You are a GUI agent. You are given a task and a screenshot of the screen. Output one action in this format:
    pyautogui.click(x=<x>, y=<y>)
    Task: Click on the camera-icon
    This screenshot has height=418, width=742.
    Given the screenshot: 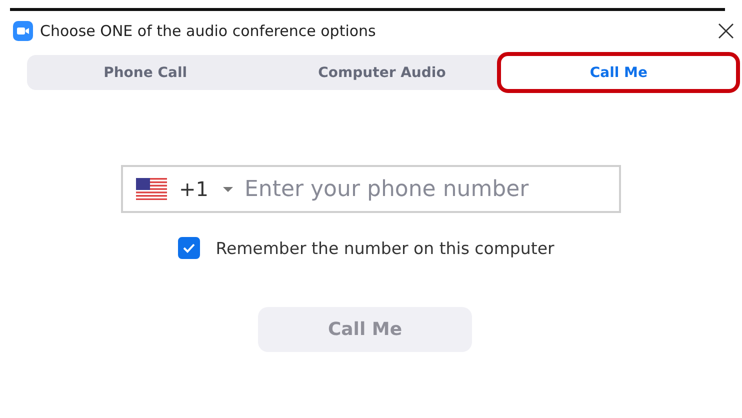 What is the action you would take?
    pyautogui.click(x=23, y=31)
    